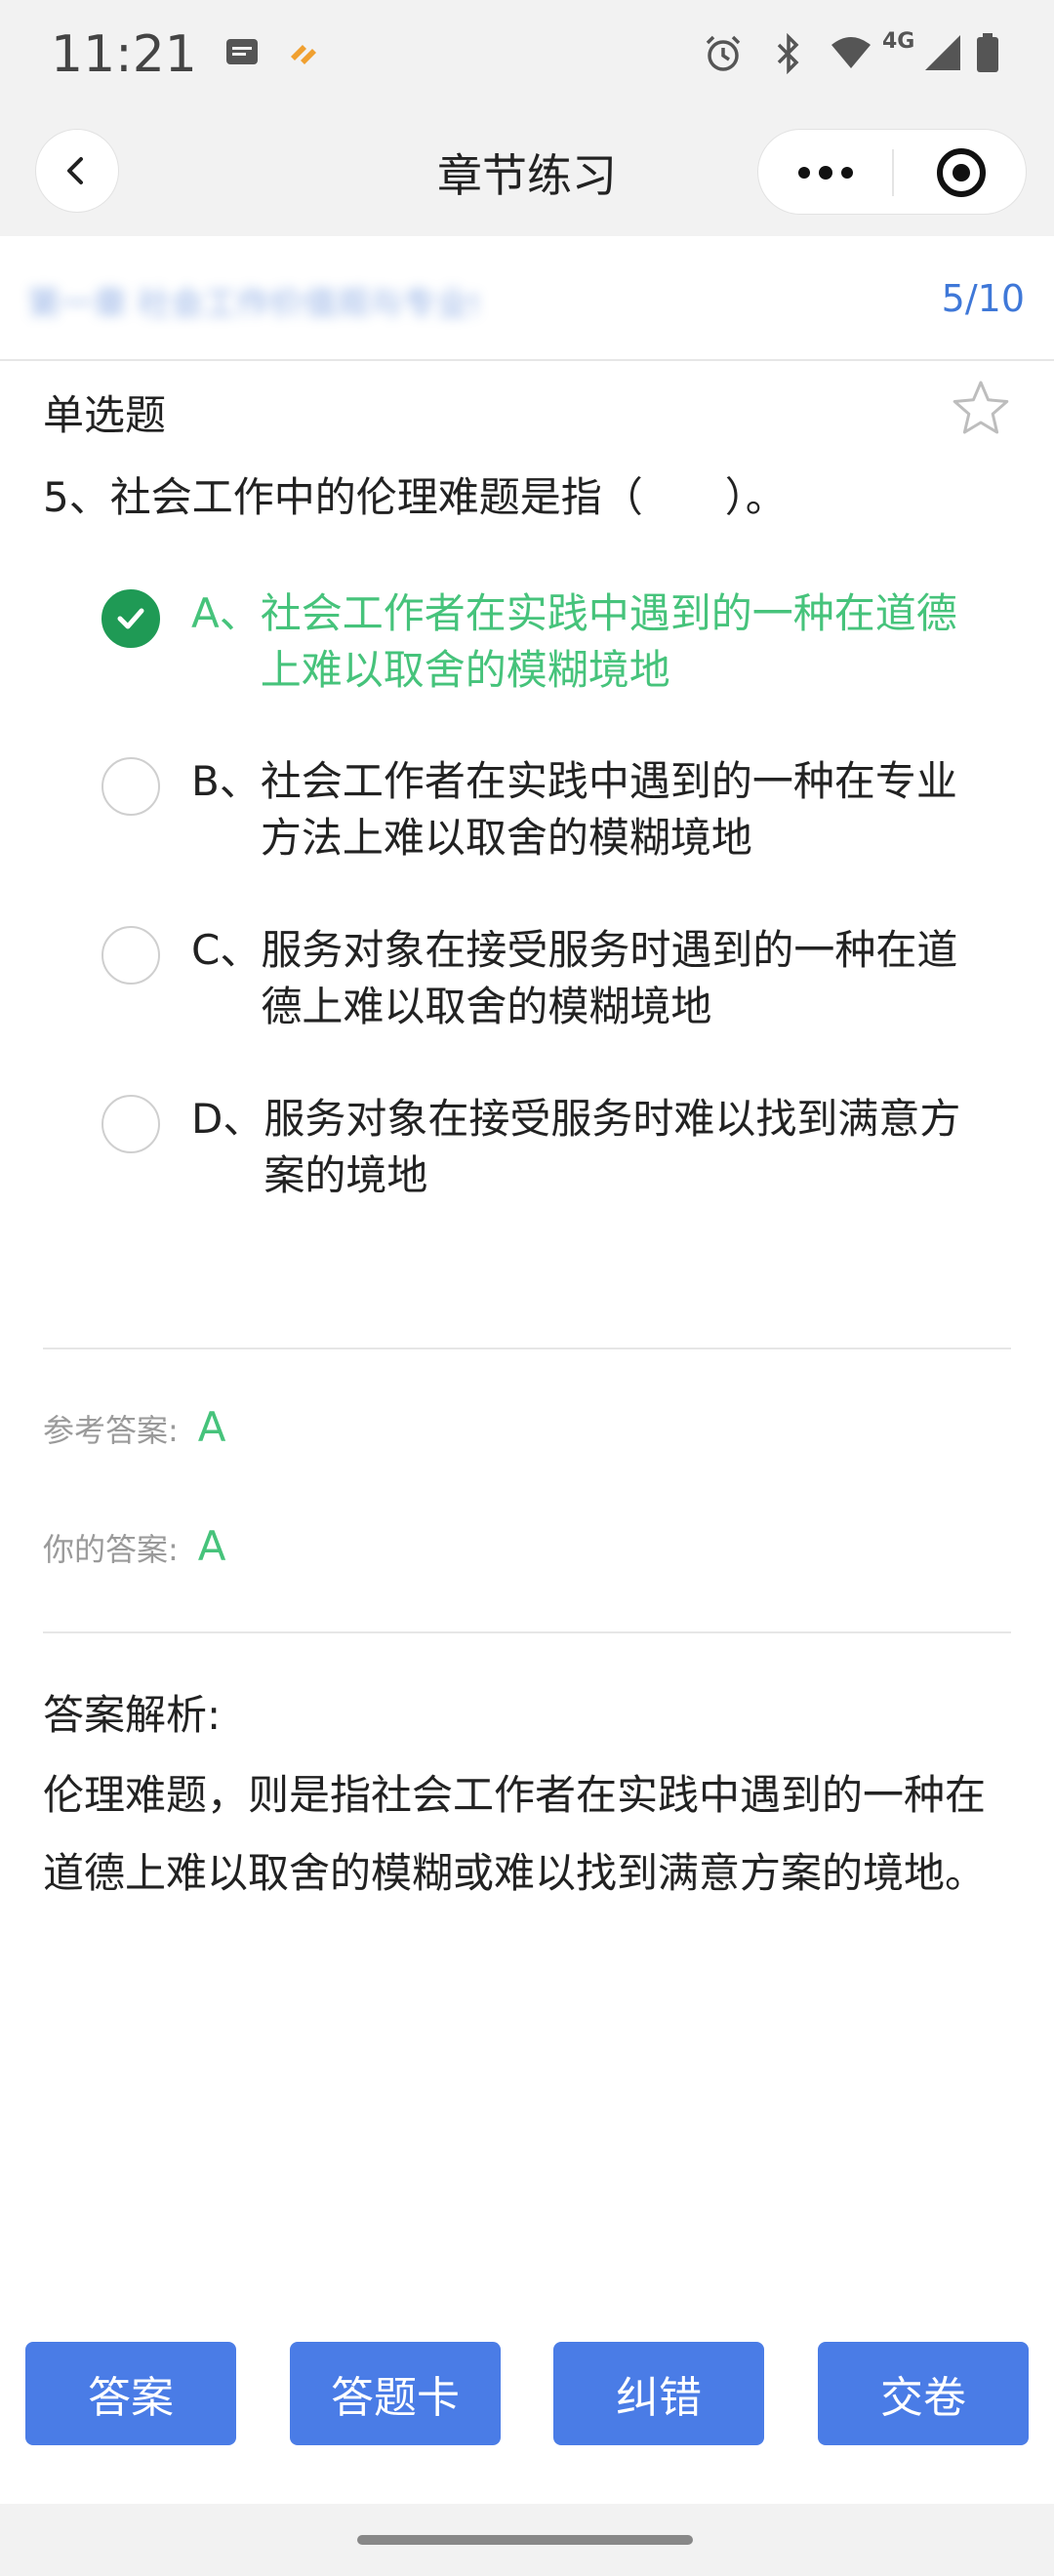 This screenshot has height=2576, width=1054. What do you see at coordinates (251, 300) in the screenshot?
I see `chapter-name: 第一章 社会工作价值观与专业伦理` at bounding box center [251, 300].